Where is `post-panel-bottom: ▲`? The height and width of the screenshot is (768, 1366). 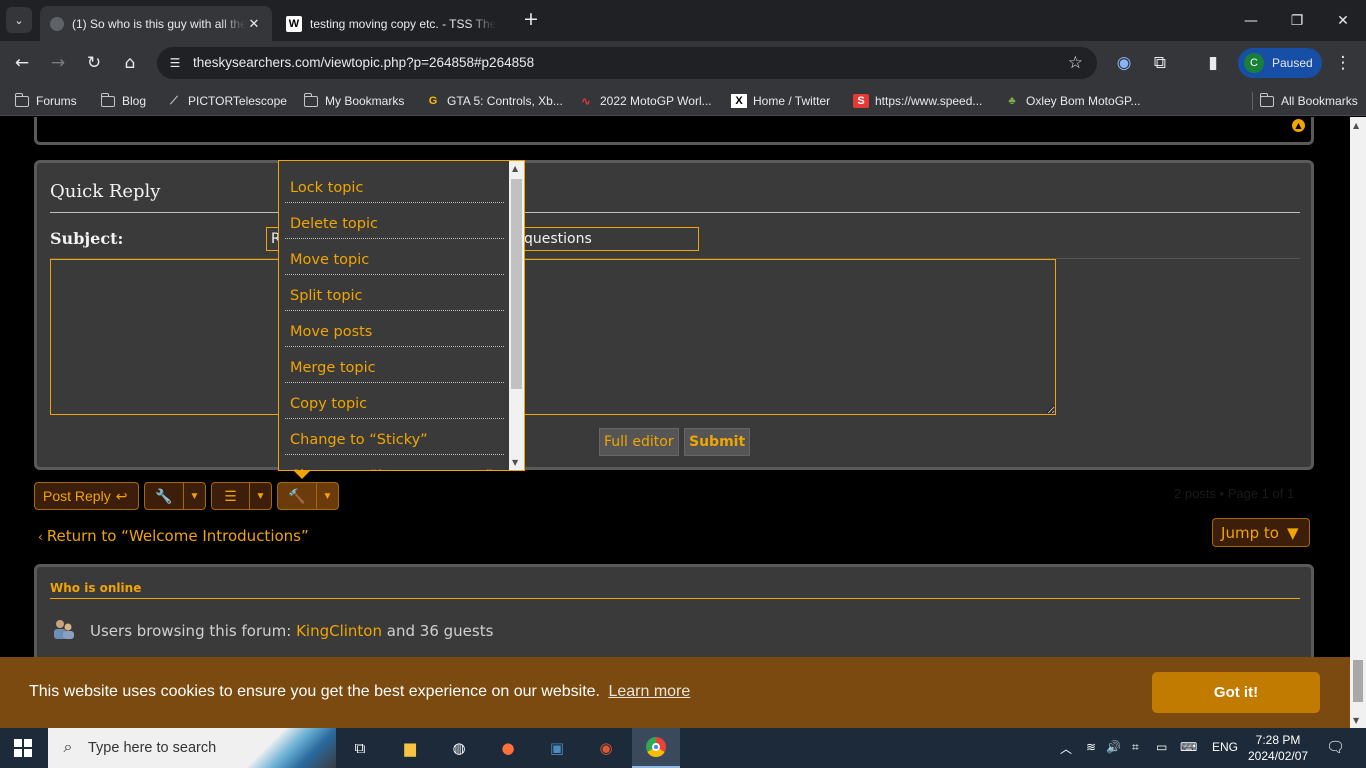 post-panel-bottom: ▲ is located at coordinates (674, 131).